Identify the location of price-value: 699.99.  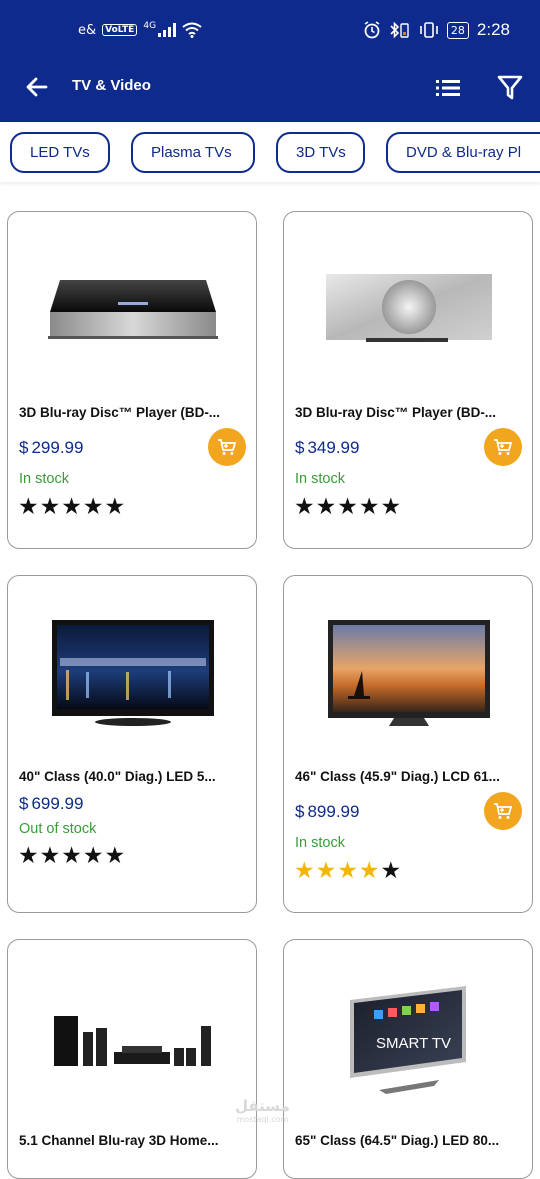
(57, 803).